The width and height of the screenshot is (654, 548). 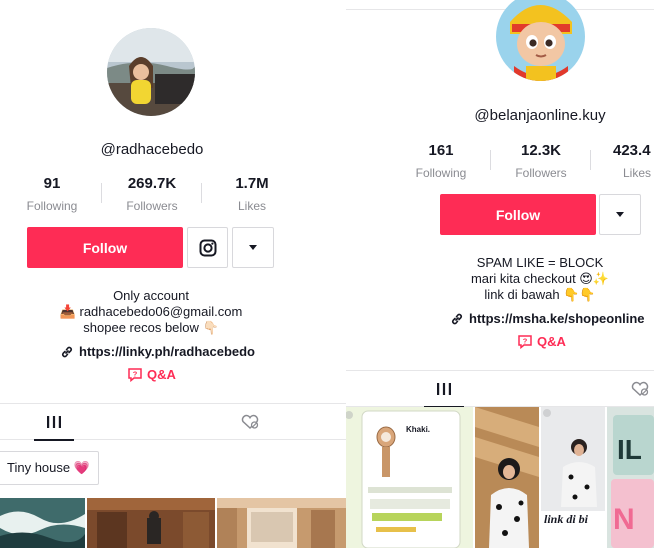 I want to click on followers-count: 269.7K, so click(x=152, y=183).